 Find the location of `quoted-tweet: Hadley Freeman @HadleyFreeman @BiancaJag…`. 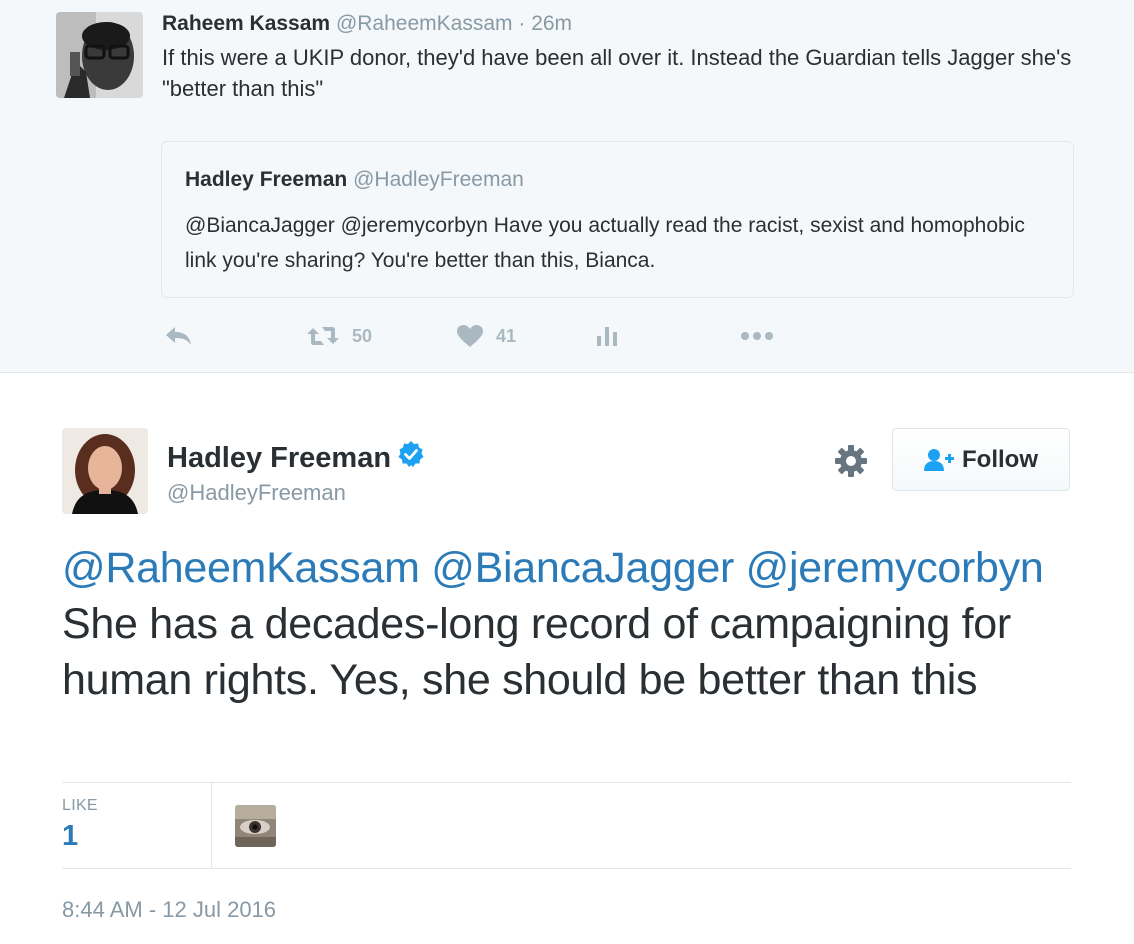

quoted-tweet: Hadley Freeman @HadleyFreeman @BiancaJag… is located at coordinates (617, 219).